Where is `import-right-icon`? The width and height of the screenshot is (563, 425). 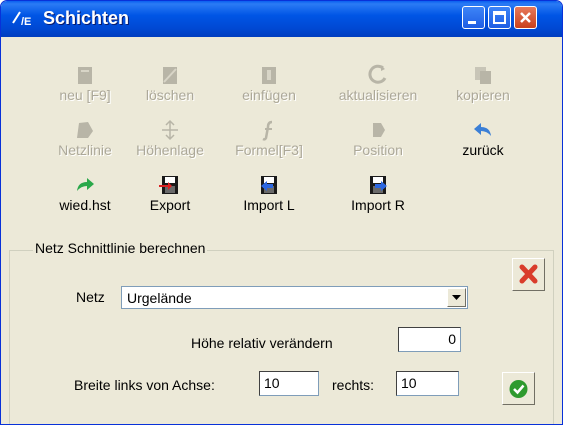
import-right-icon is located at coordinates (378, 185).